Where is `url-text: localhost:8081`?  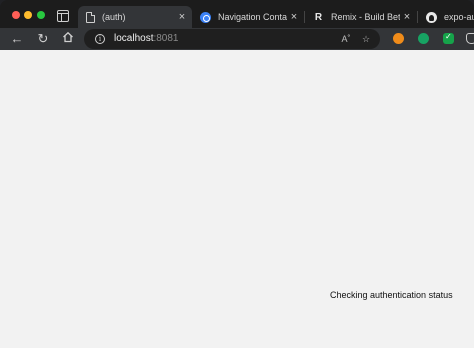 url-text: localhost:8081 is located at coordinates (146, 38).